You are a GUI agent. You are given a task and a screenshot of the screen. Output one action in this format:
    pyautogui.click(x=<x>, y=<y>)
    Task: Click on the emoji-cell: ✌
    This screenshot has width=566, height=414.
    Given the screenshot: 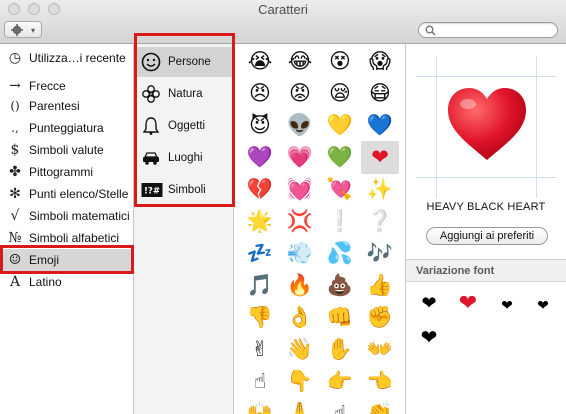 What is the action you would take?
    pyautogui.click(x=260, y=349)
    